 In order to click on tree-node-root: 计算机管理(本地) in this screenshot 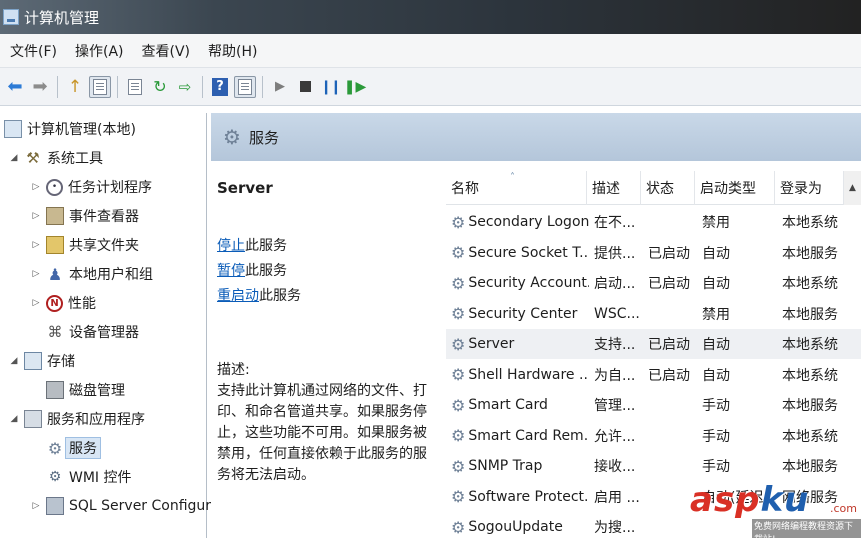, I will do `click(70, 129)`.